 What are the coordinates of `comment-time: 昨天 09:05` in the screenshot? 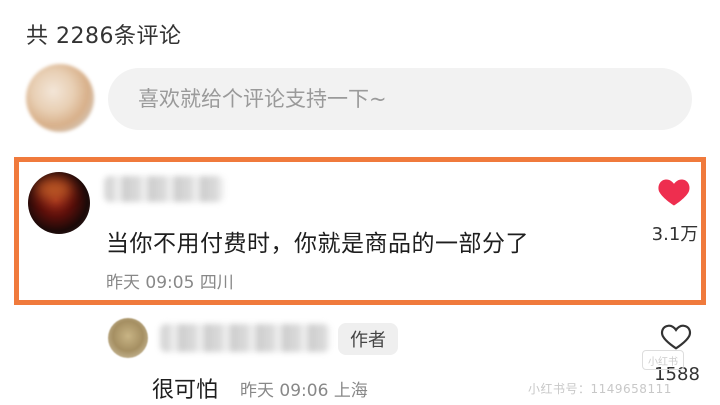 It's located at (150, 283).